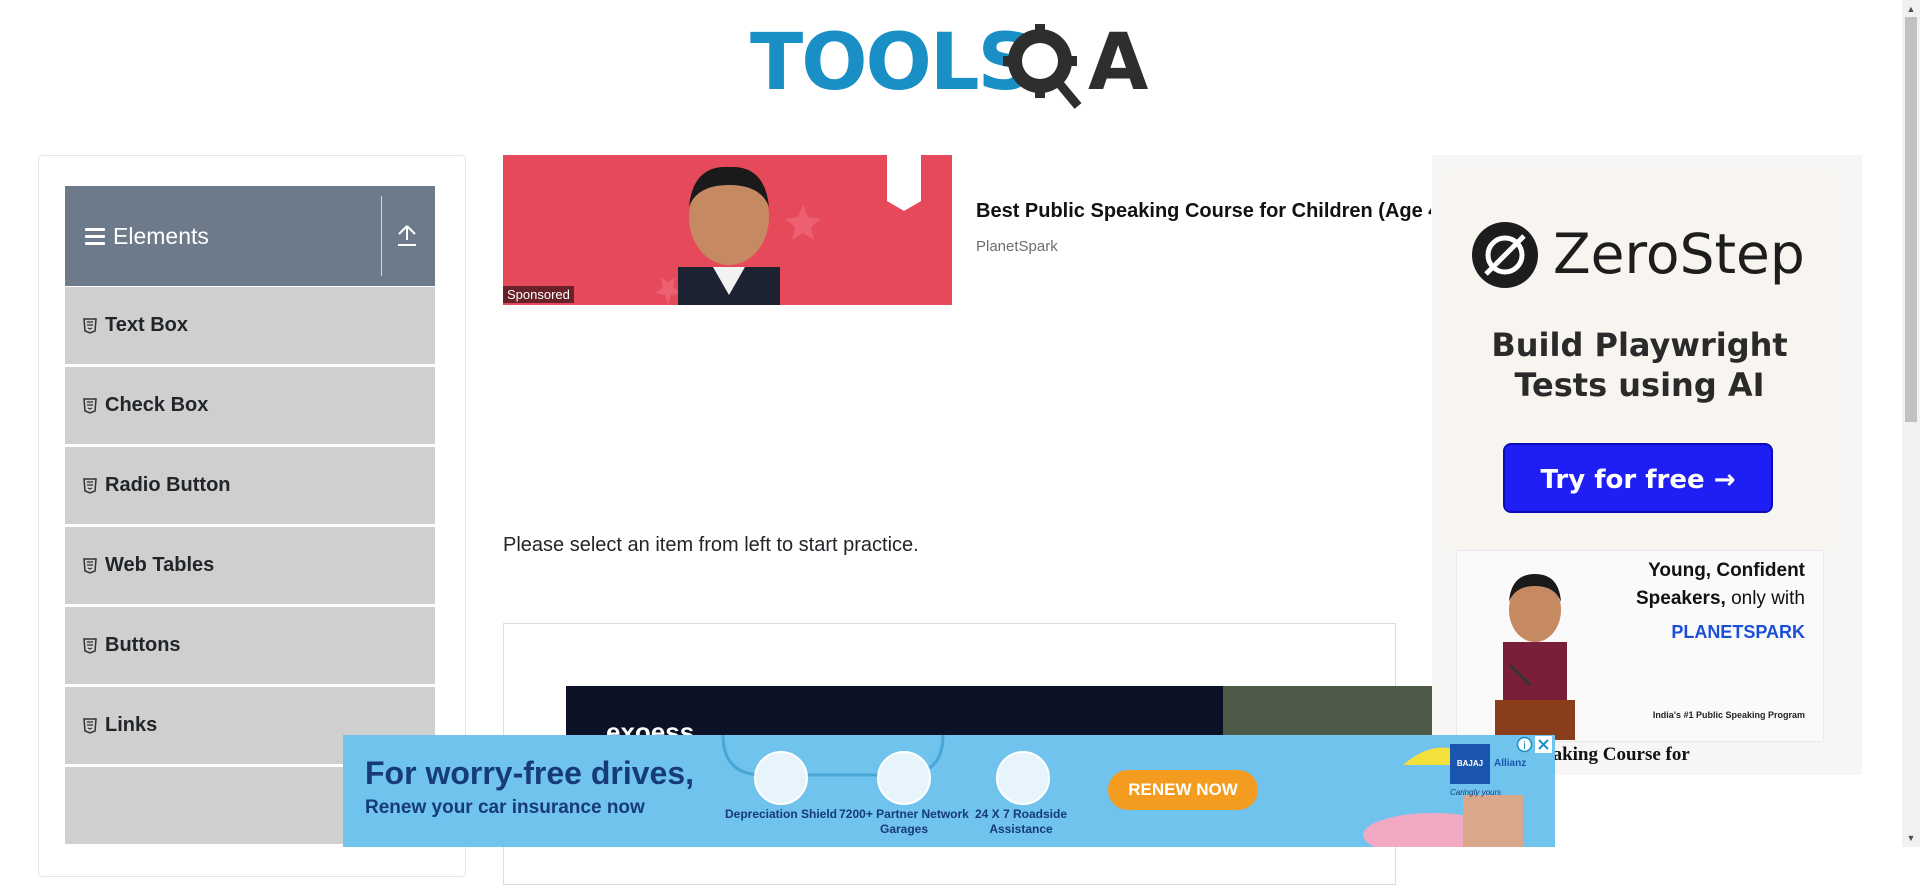 The image size is (1920, 885). What do you see at coordinates (1505, 255) in the screenshot?
I see `zerostep-logo-icon` at bounding box center [1505, 255].